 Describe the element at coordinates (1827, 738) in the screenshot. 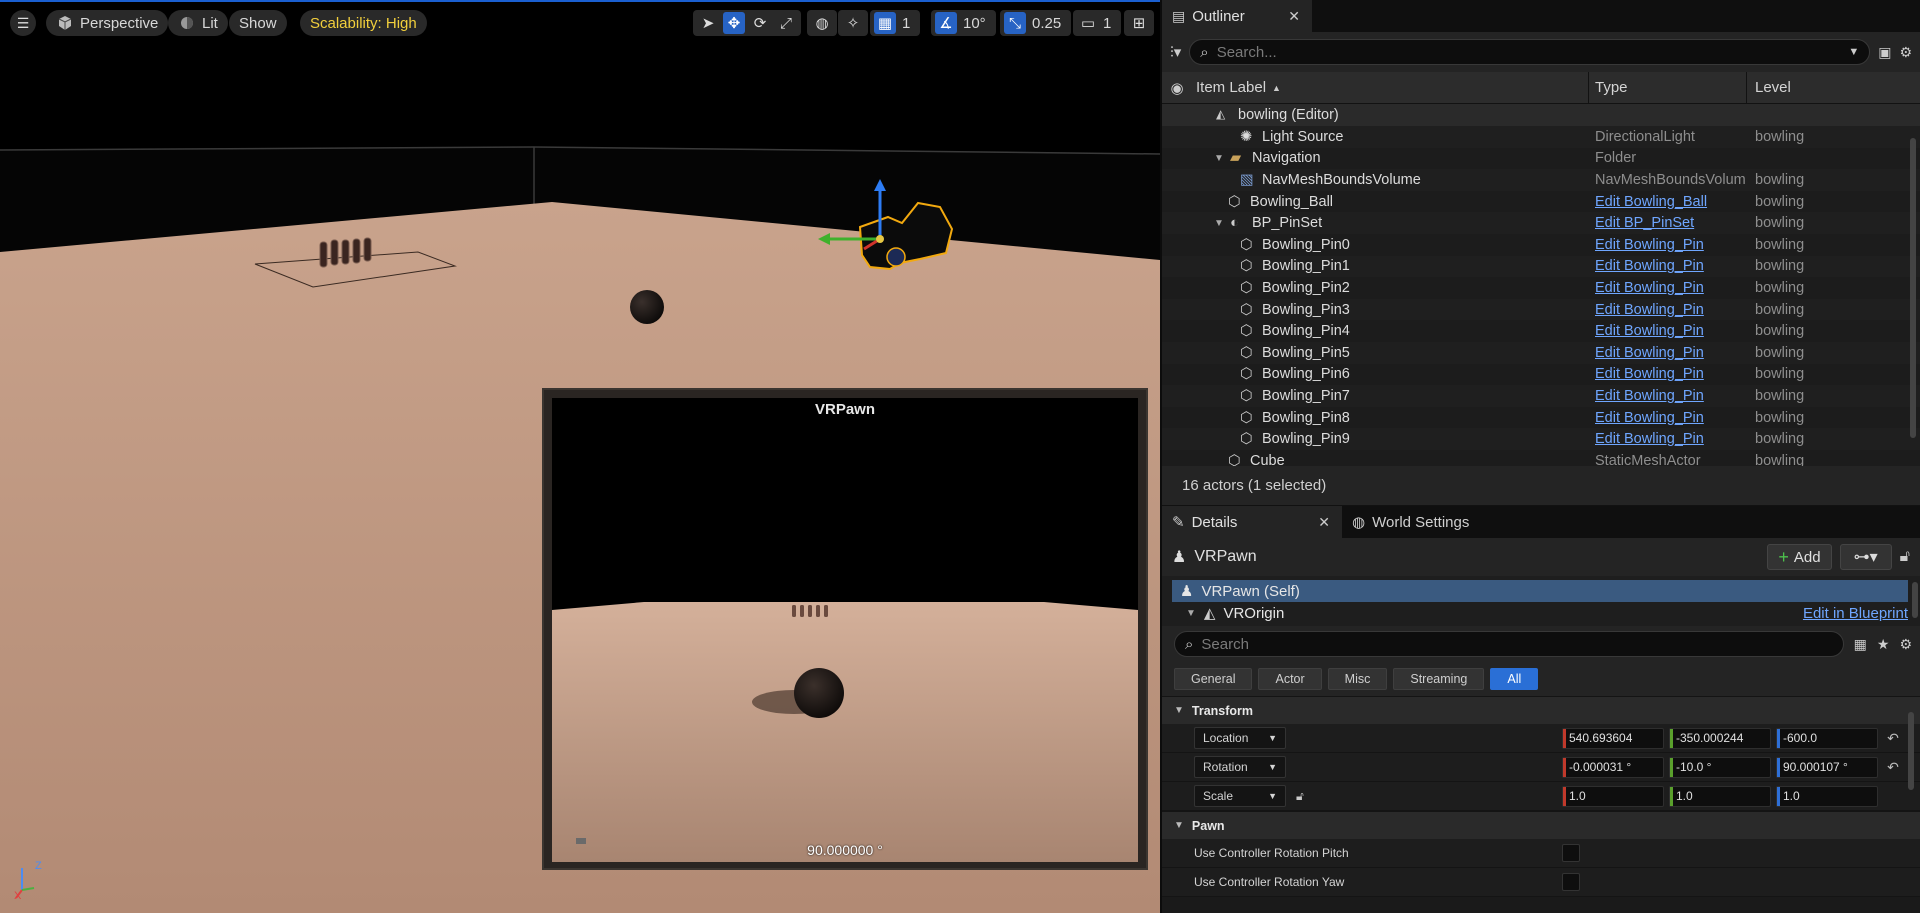

I see `location-z-field: -600.0` at that location.